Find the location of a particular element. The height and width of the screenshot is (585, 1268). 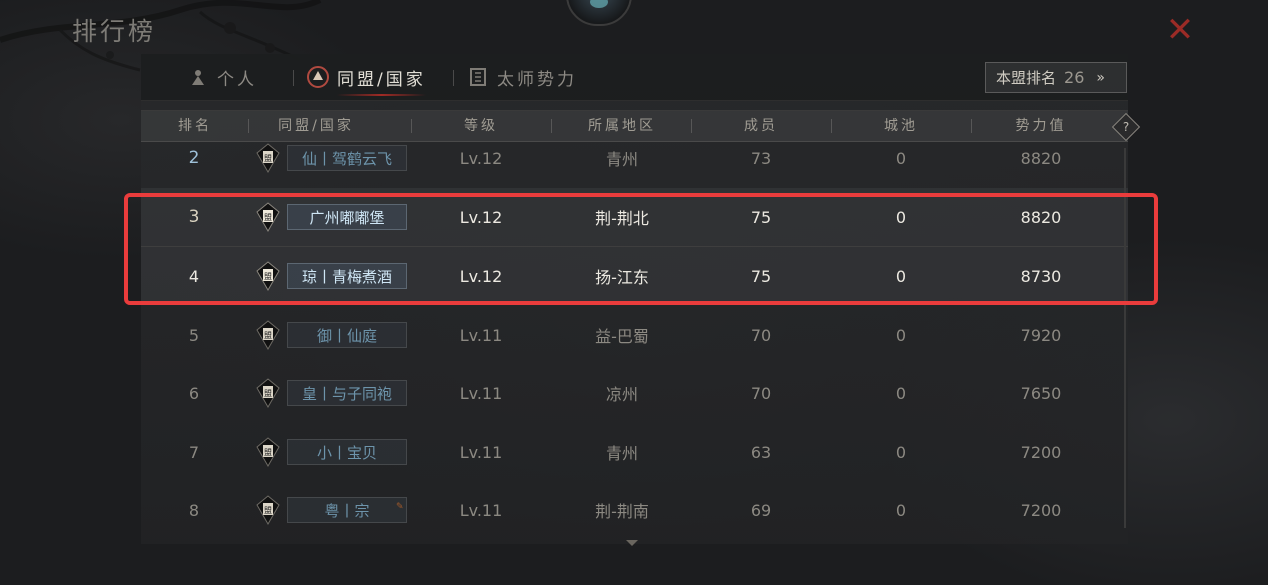

tab-alliance: 同盟/国家 is located at coordinates (366, 77).